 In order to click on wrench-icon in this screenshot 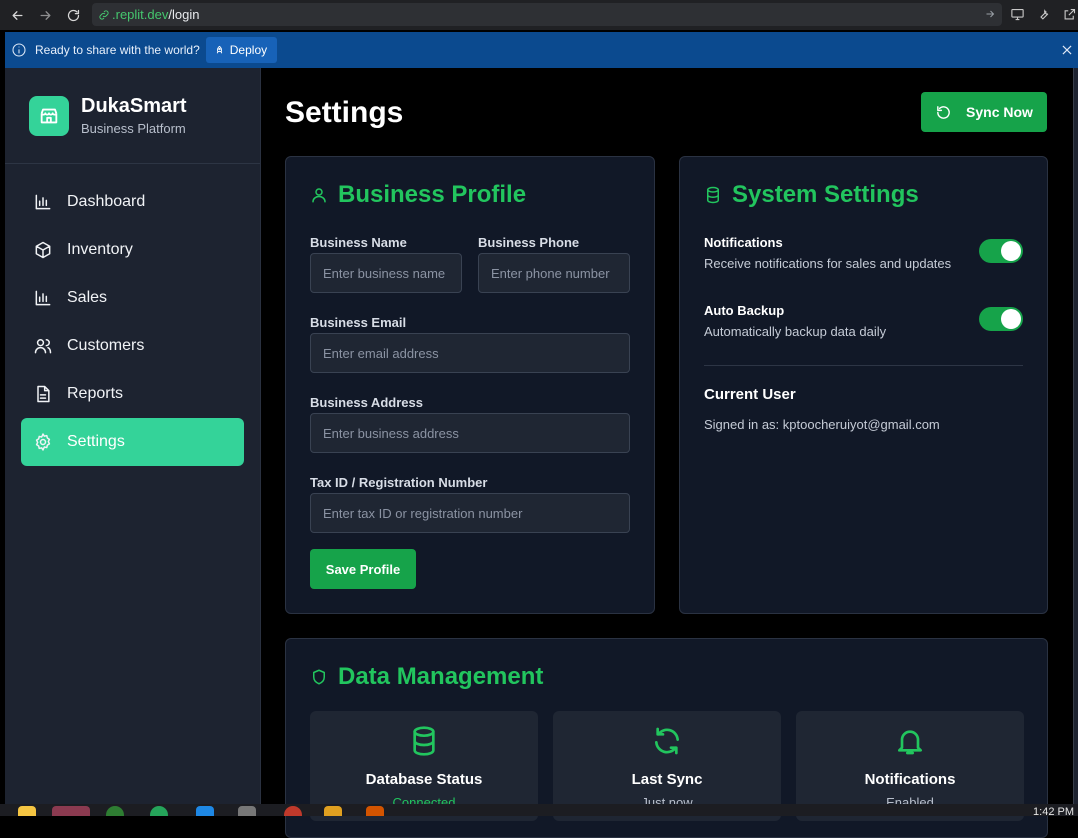, I will do `click(1043, 14)`.